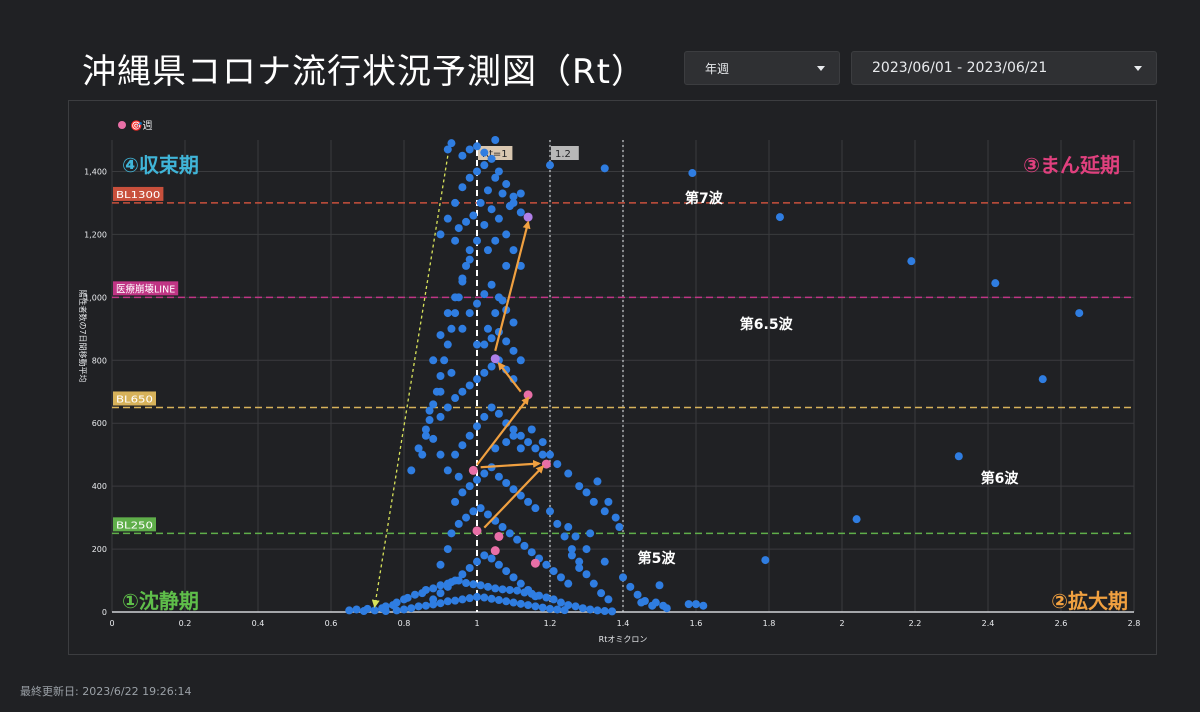 The height and width of the screenshot is (712, 1200). What do you see at coordinates (145, 288) in the screenshot?
I see `hline-label: 医療崩壊LINE` at bounding box center [145, 288].